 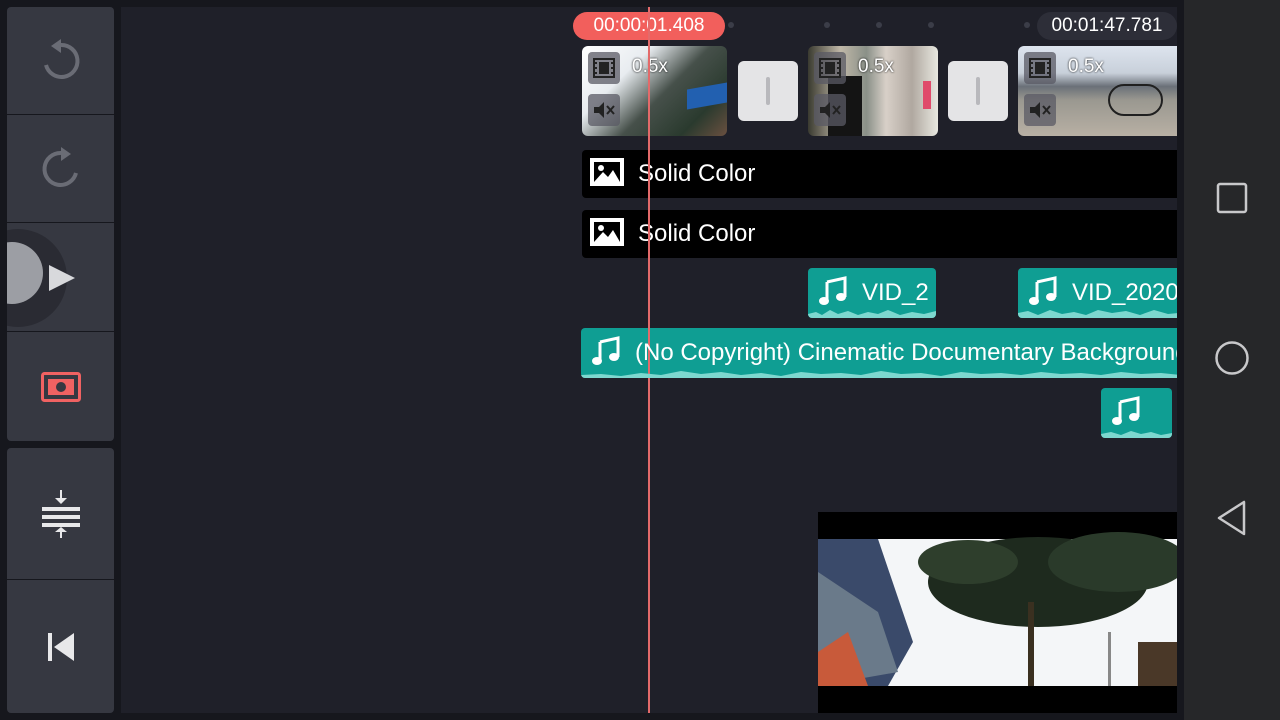 I want to click on audio-clip, so click(x=1136, y=413).